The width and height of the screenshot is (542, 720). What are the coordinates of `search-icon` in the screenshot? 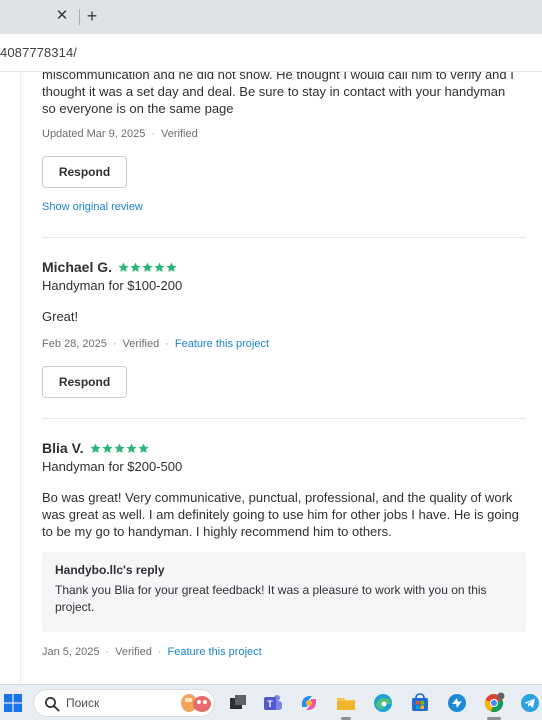 It's located at (52, 704).